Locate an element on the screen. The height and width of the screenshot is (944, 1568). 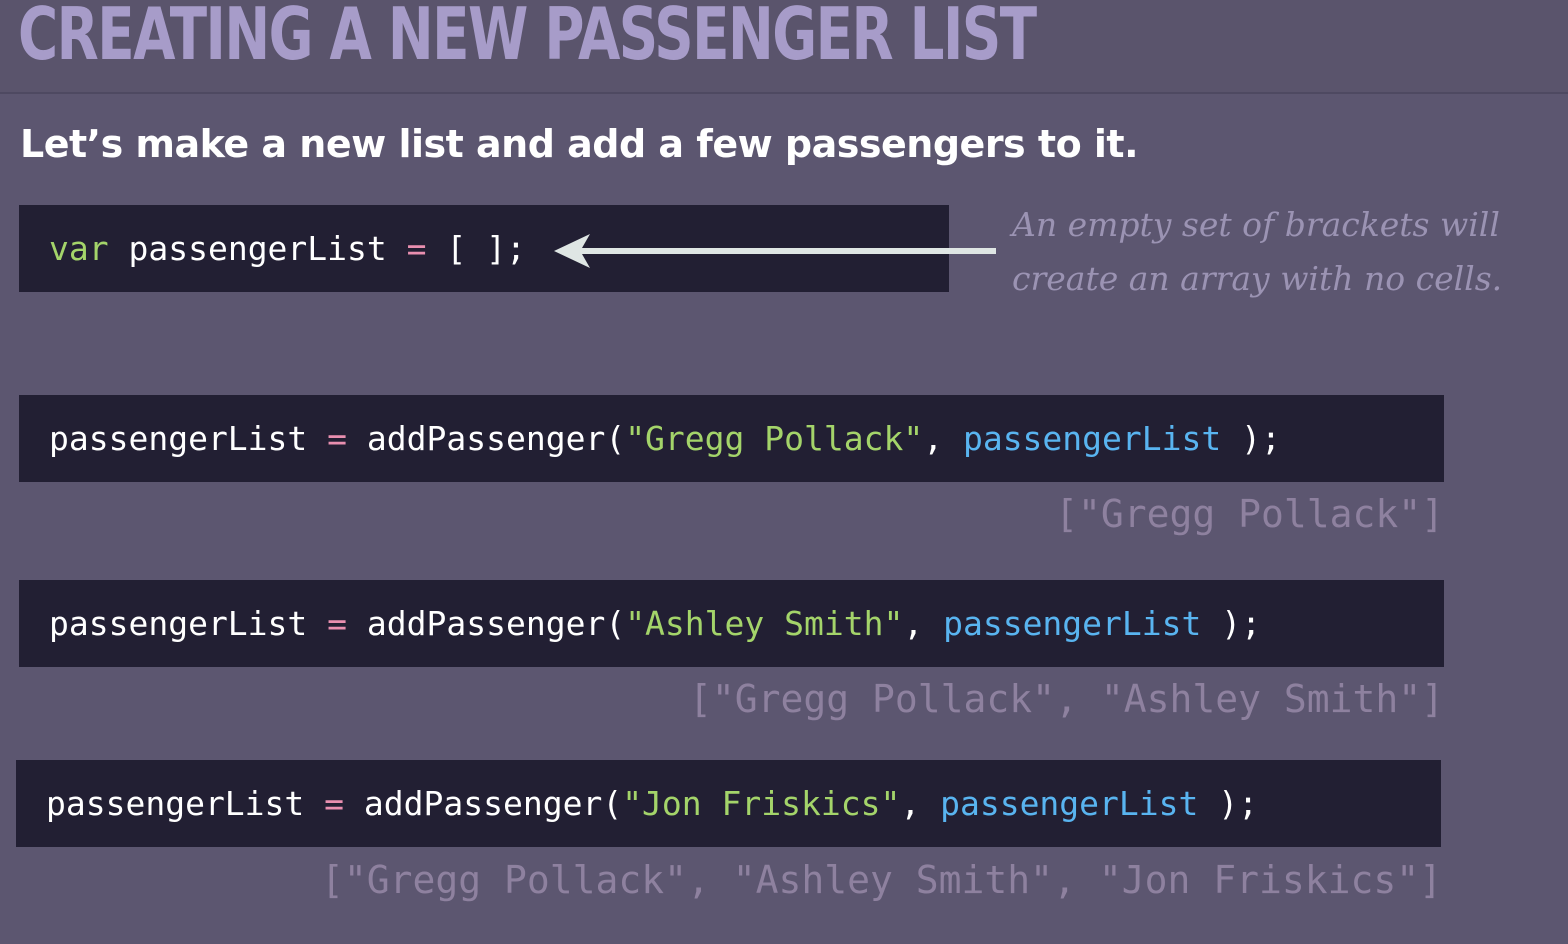
result-array-2: ["Gregg Pollack", "Ashley Smith"] is located at coordinates (1066, 699).